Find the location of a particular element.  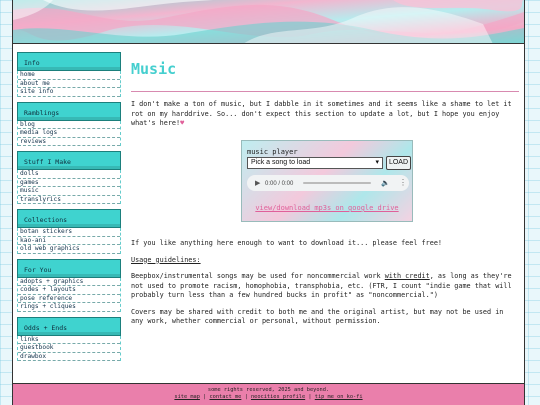

sidebar-heading-collections: Collections is located at coordinates (69, 218).